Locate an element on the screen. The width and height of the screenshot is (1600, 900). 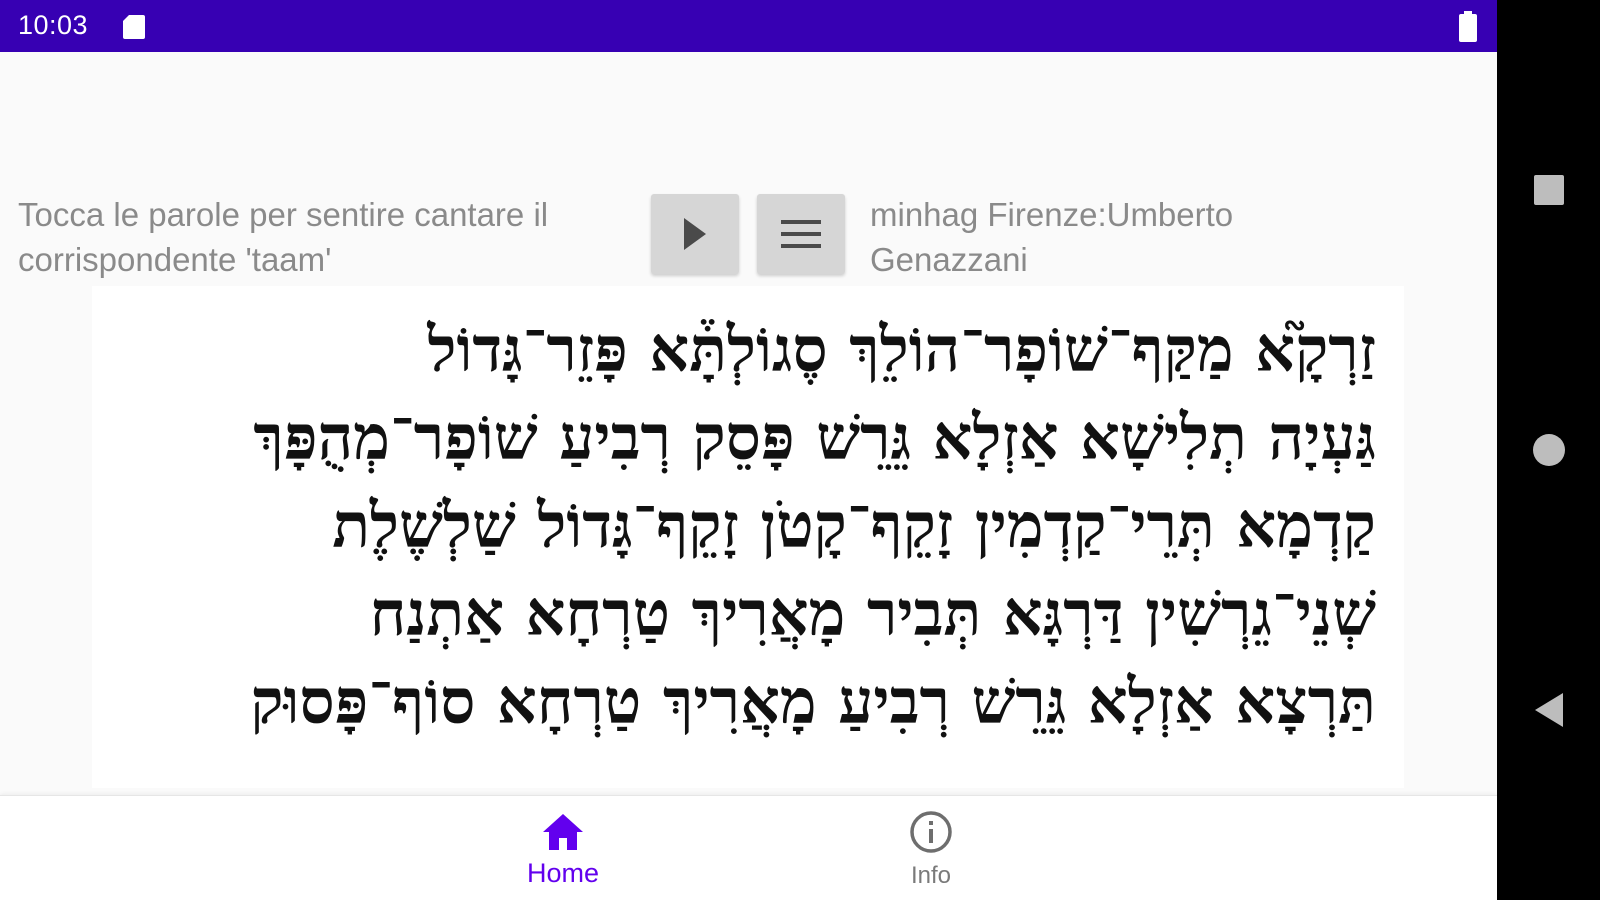
menu-icon is located at coordinates (801, 234).